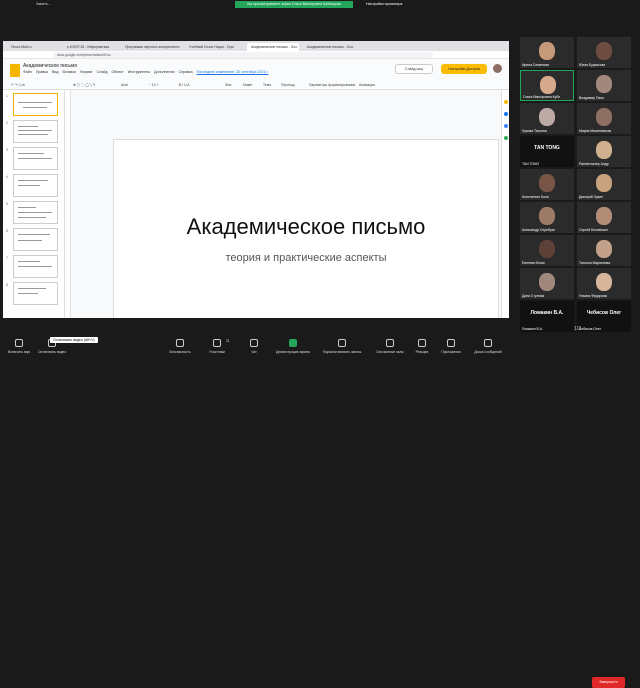 This screenshot has height=688, width=640. I want to click on menu-format: Формат, so click(86, 72).